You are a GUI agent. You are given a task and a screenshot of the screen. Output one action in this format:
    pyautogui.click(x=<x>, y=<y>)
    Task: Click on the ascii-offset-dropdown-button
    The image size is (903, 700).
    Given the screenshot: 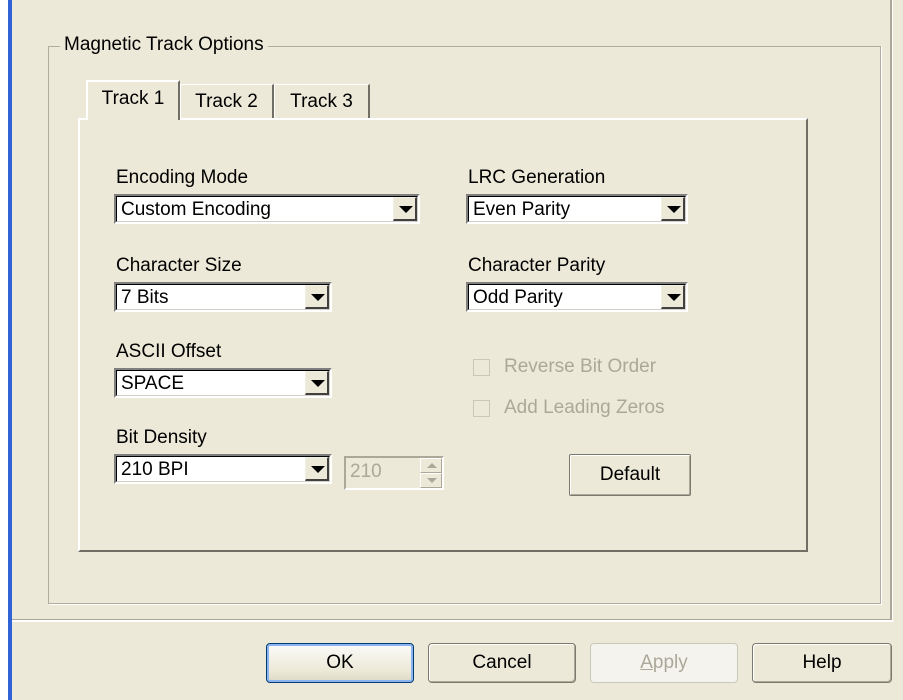 What is the action you would take?
    pyautogui.click(x=317, y=383)
    